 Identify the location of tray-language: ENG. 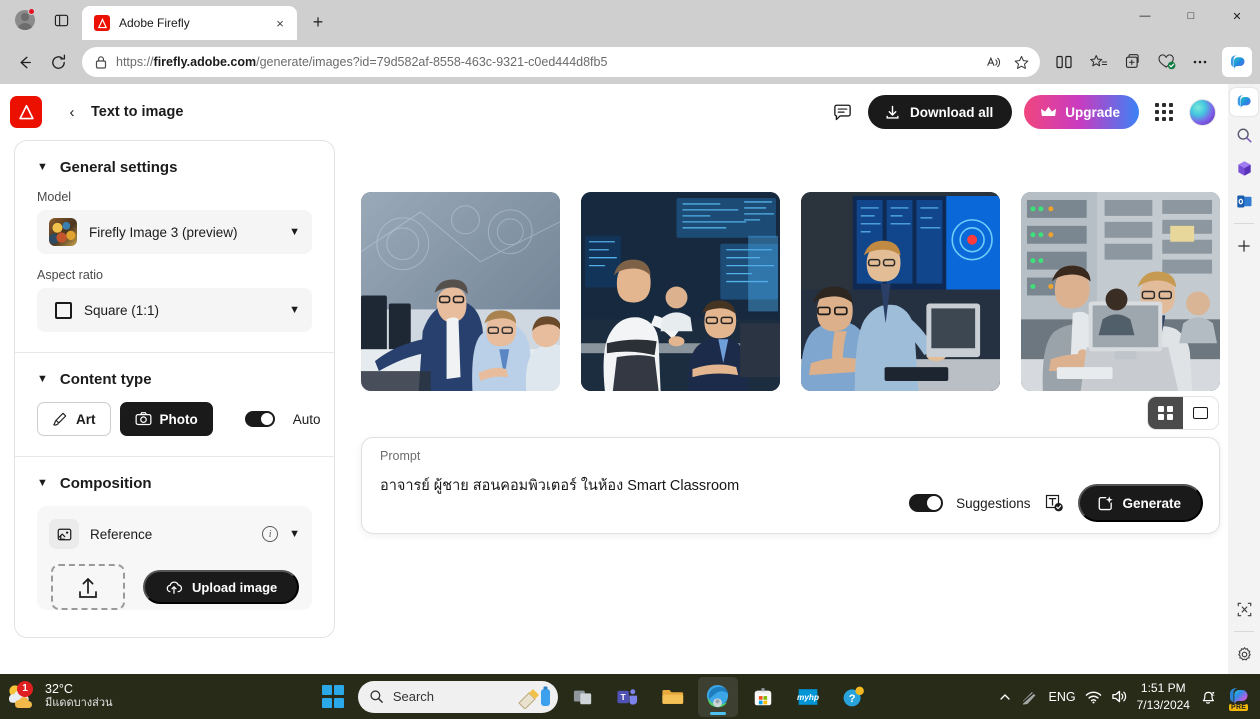
(1061, 697).